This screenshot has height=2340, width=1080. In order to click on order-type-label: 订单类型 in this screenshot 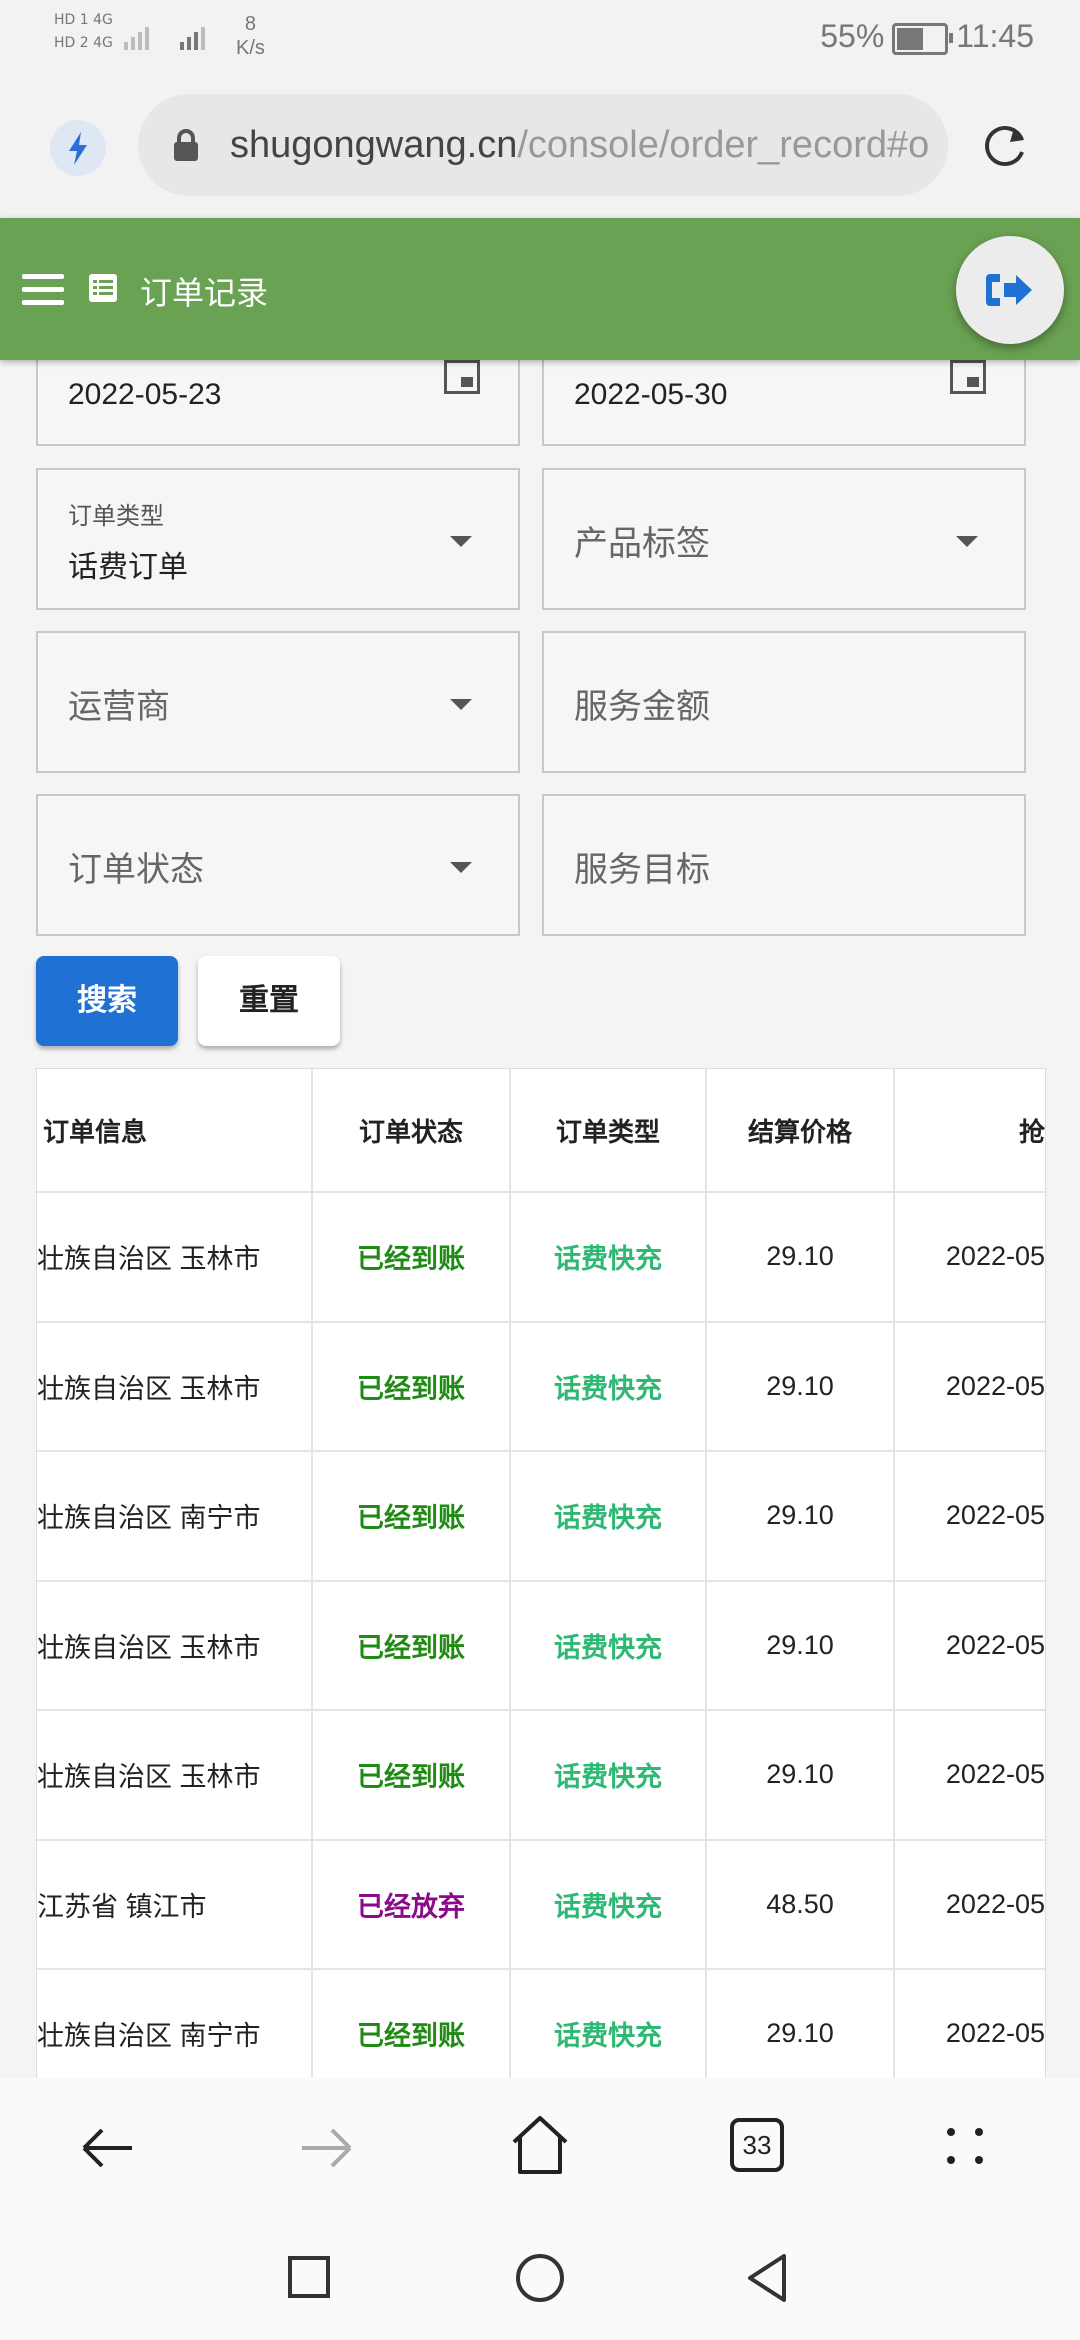, I will do `click(116, 516)`.